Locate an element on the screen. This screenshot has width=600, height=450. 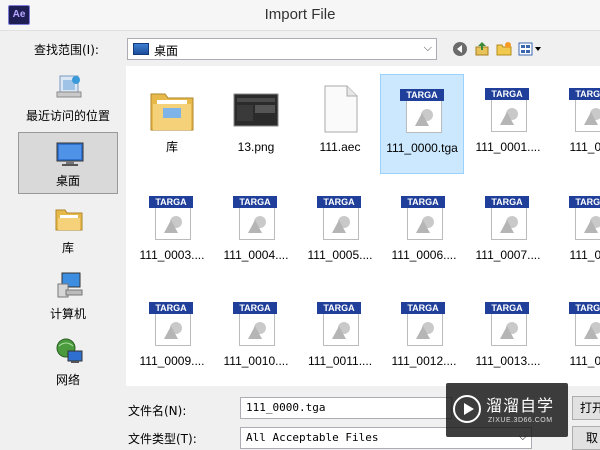
file-item-selected: TARGA 111_0000.tga is located at coordinates (422, 124).